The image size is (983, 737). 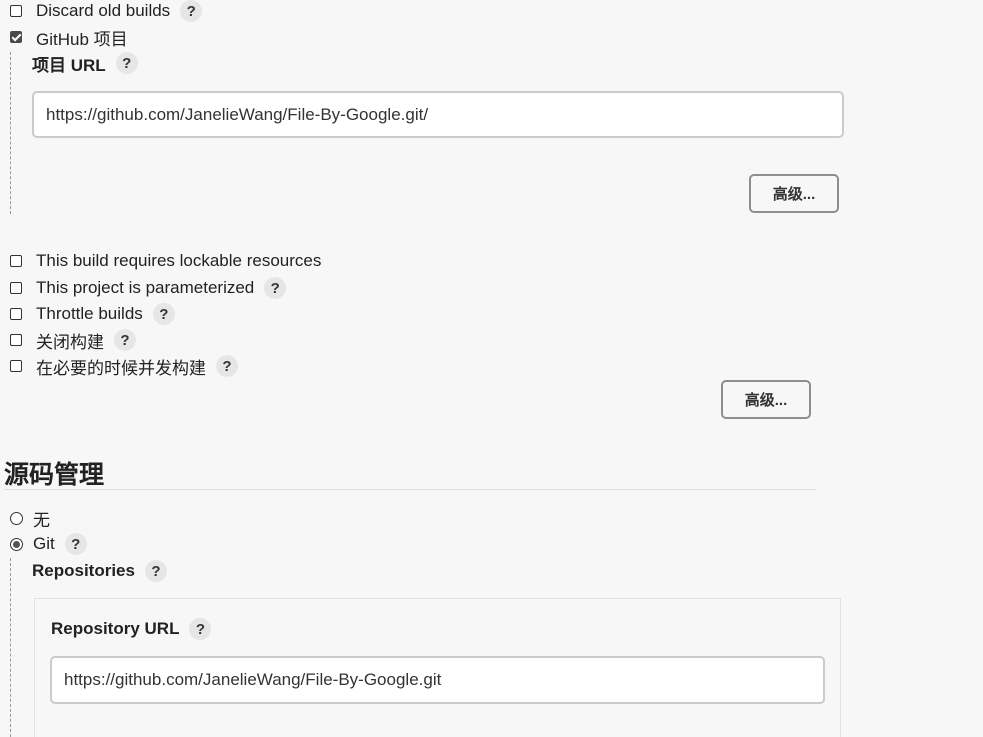 I want to click on disable-build-row: 关闭构建 ?, so click(x=73, y=340).